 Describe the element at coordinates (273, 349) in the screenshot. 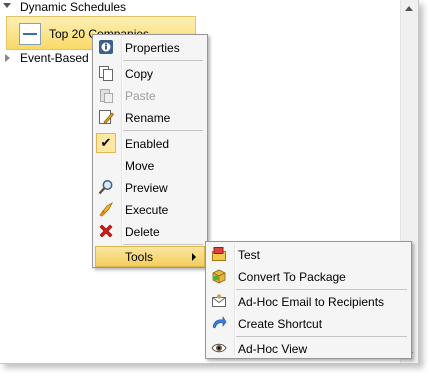

I see `menu-item-label: Ad-Hoc View` at that location.